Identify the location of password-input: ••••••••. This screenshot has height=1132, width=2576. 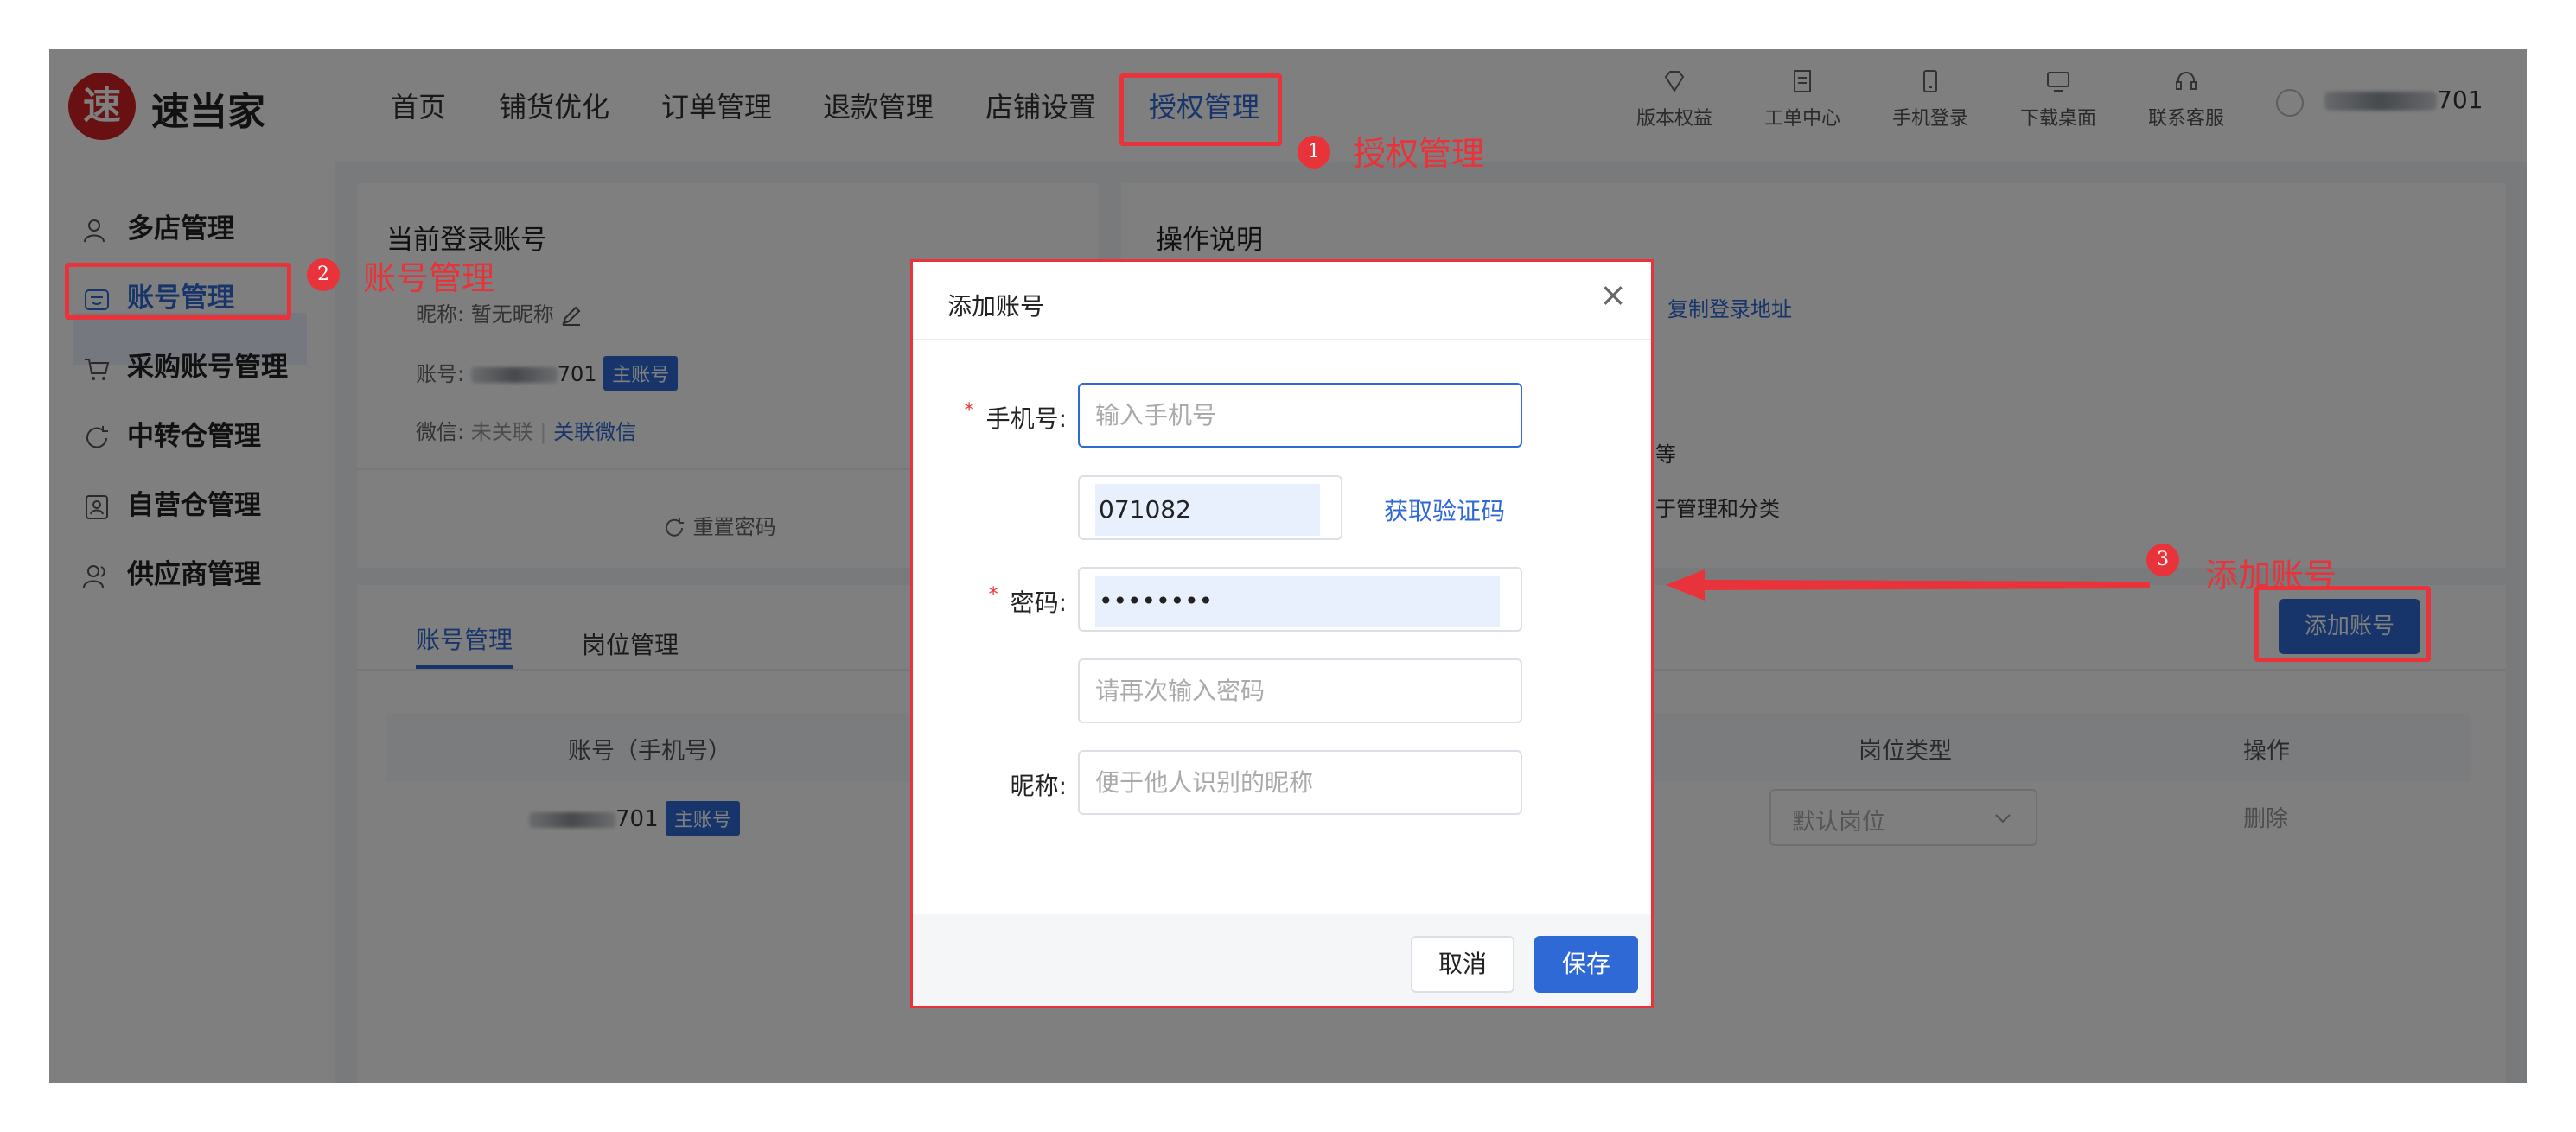
(1300, 599).